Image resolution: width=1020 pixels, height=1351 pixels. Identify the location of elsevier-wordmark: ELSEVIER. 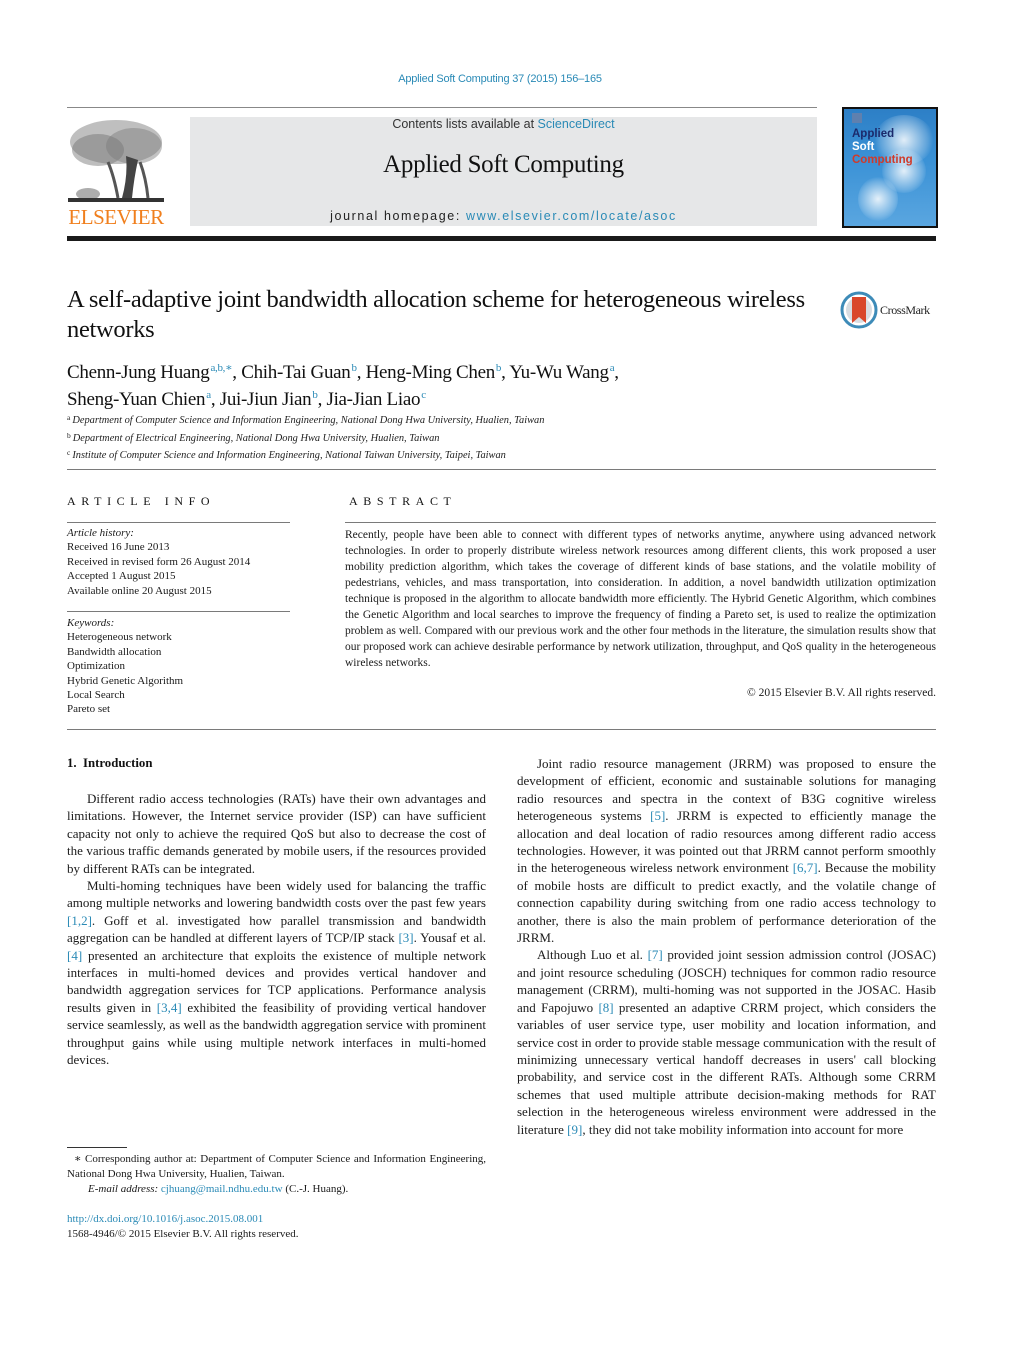
(116, 217).